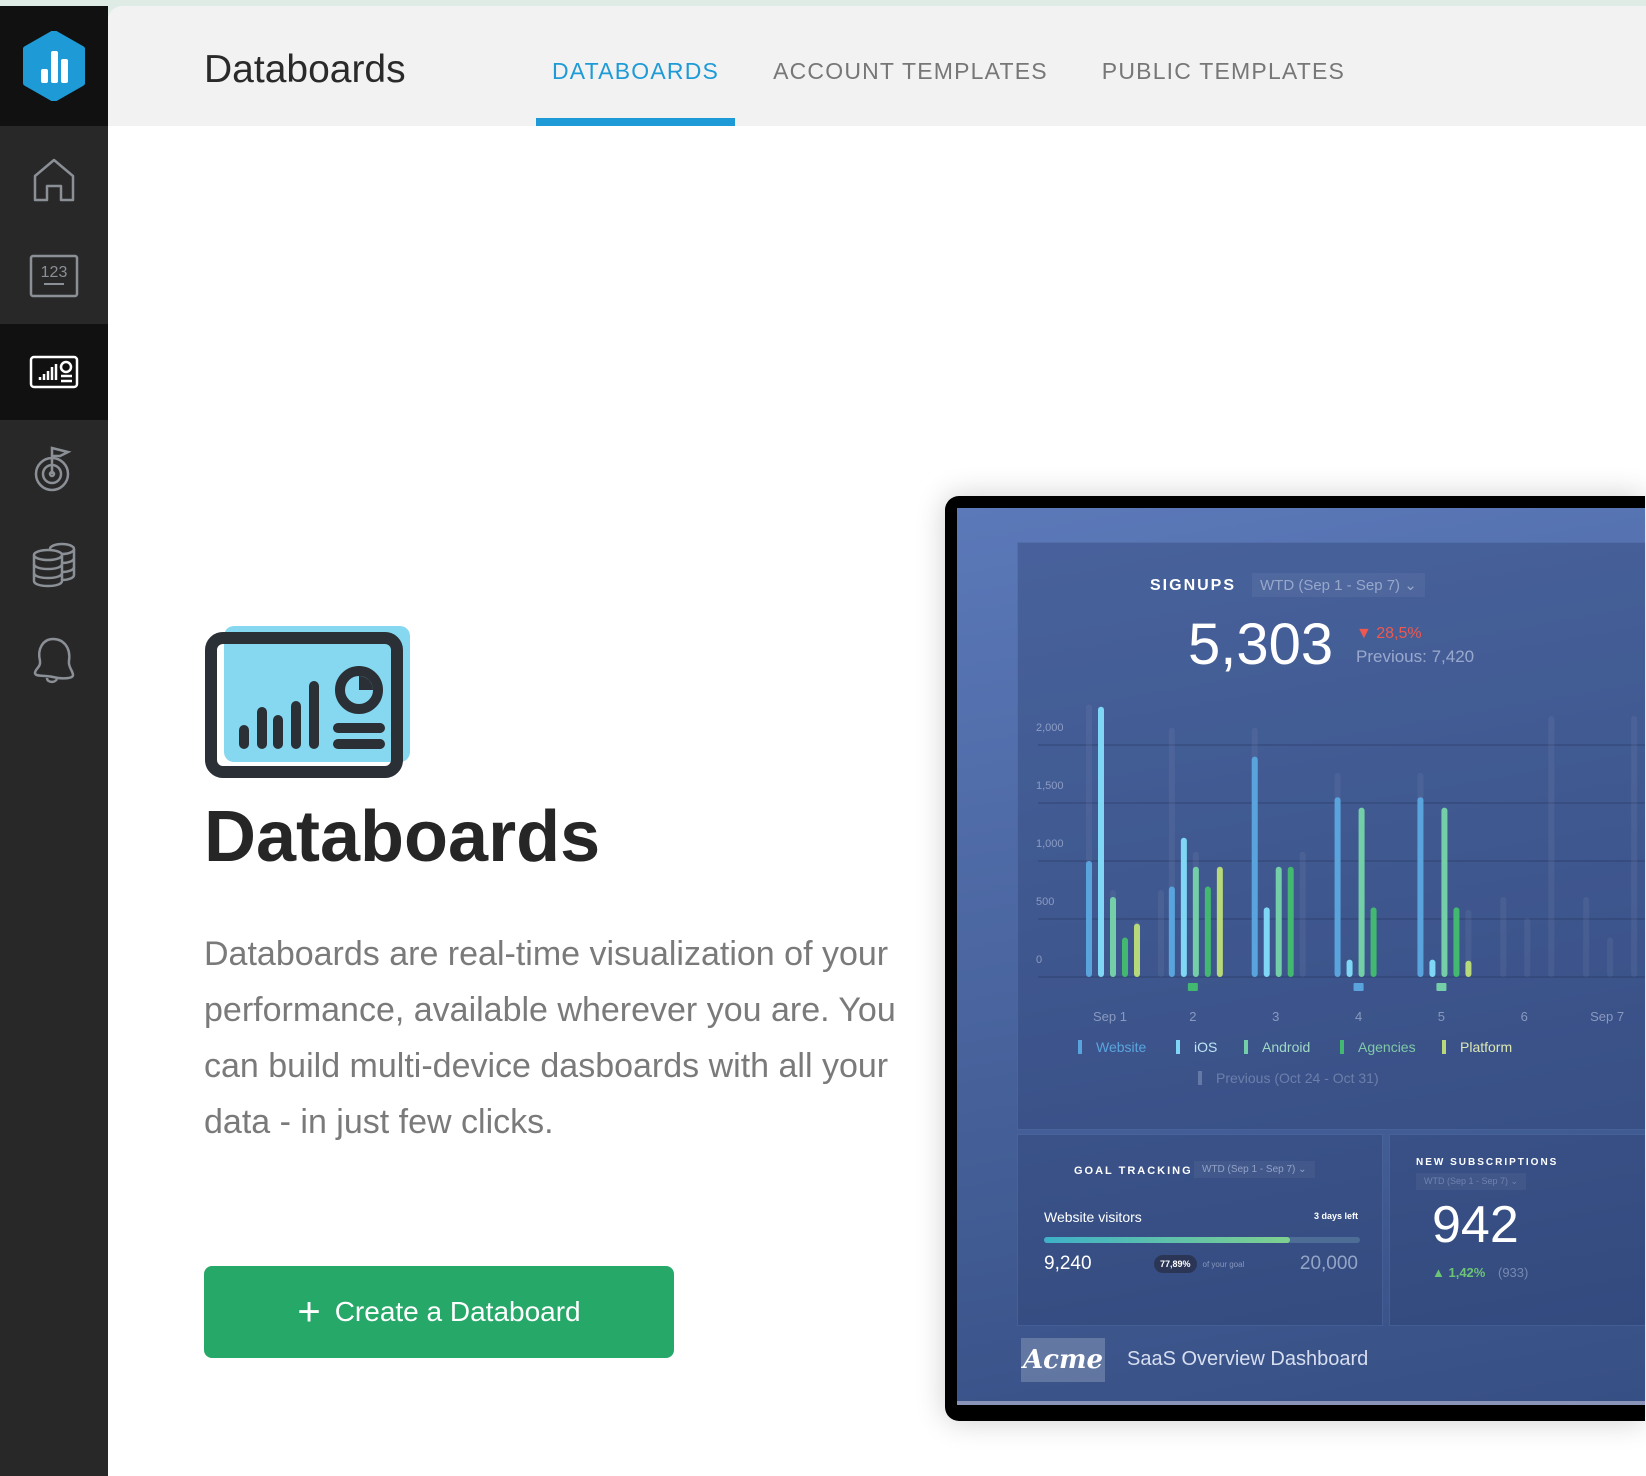 Image resolution: width=1646 pixels, height=1476 pixels. Describe the element at coordinates (1199, 1264) in the screenshot. I see `goal-percent: 77,89% of your goal` at that location.